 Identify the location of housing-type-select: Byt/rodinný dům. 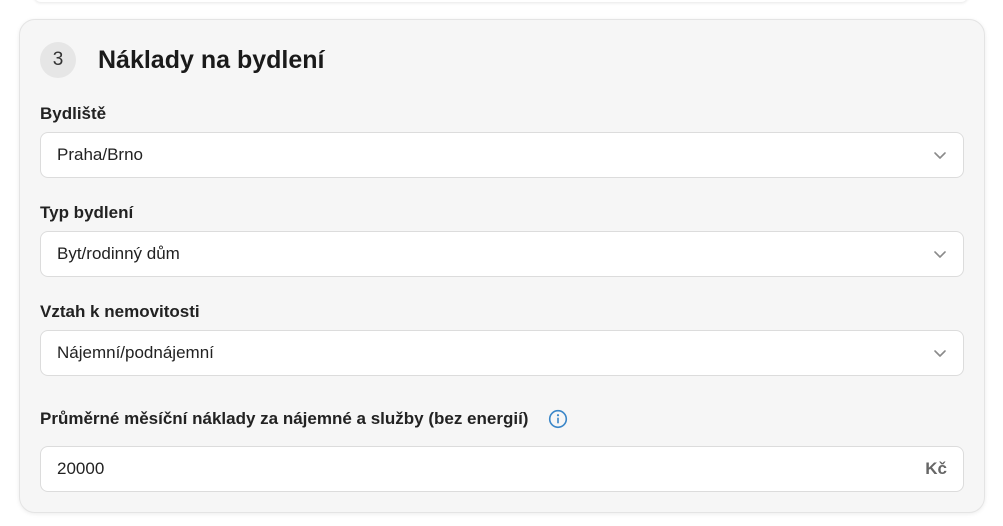
(502, 254).